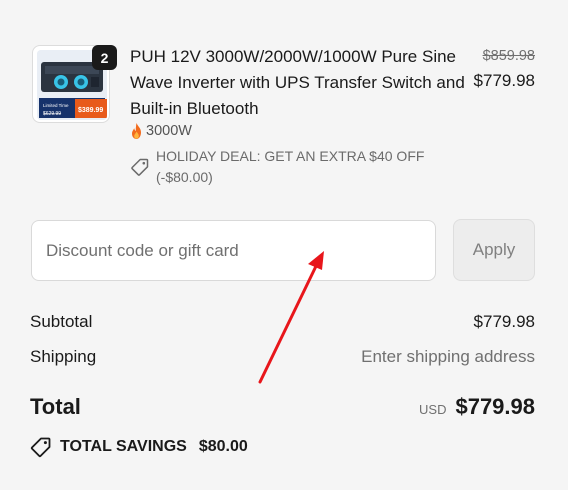 This screenshot has width=568, height=490. Describe the element at coordinates (104, 57) in the screenshot. I see `quantity-badge: 2` at that location.